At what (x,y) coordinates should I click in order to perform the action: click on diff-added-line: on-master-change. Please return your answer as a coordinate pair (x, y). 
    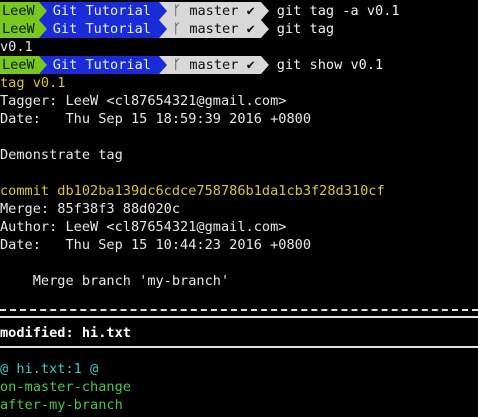
    Looking at the image, I should click on (65, 387).